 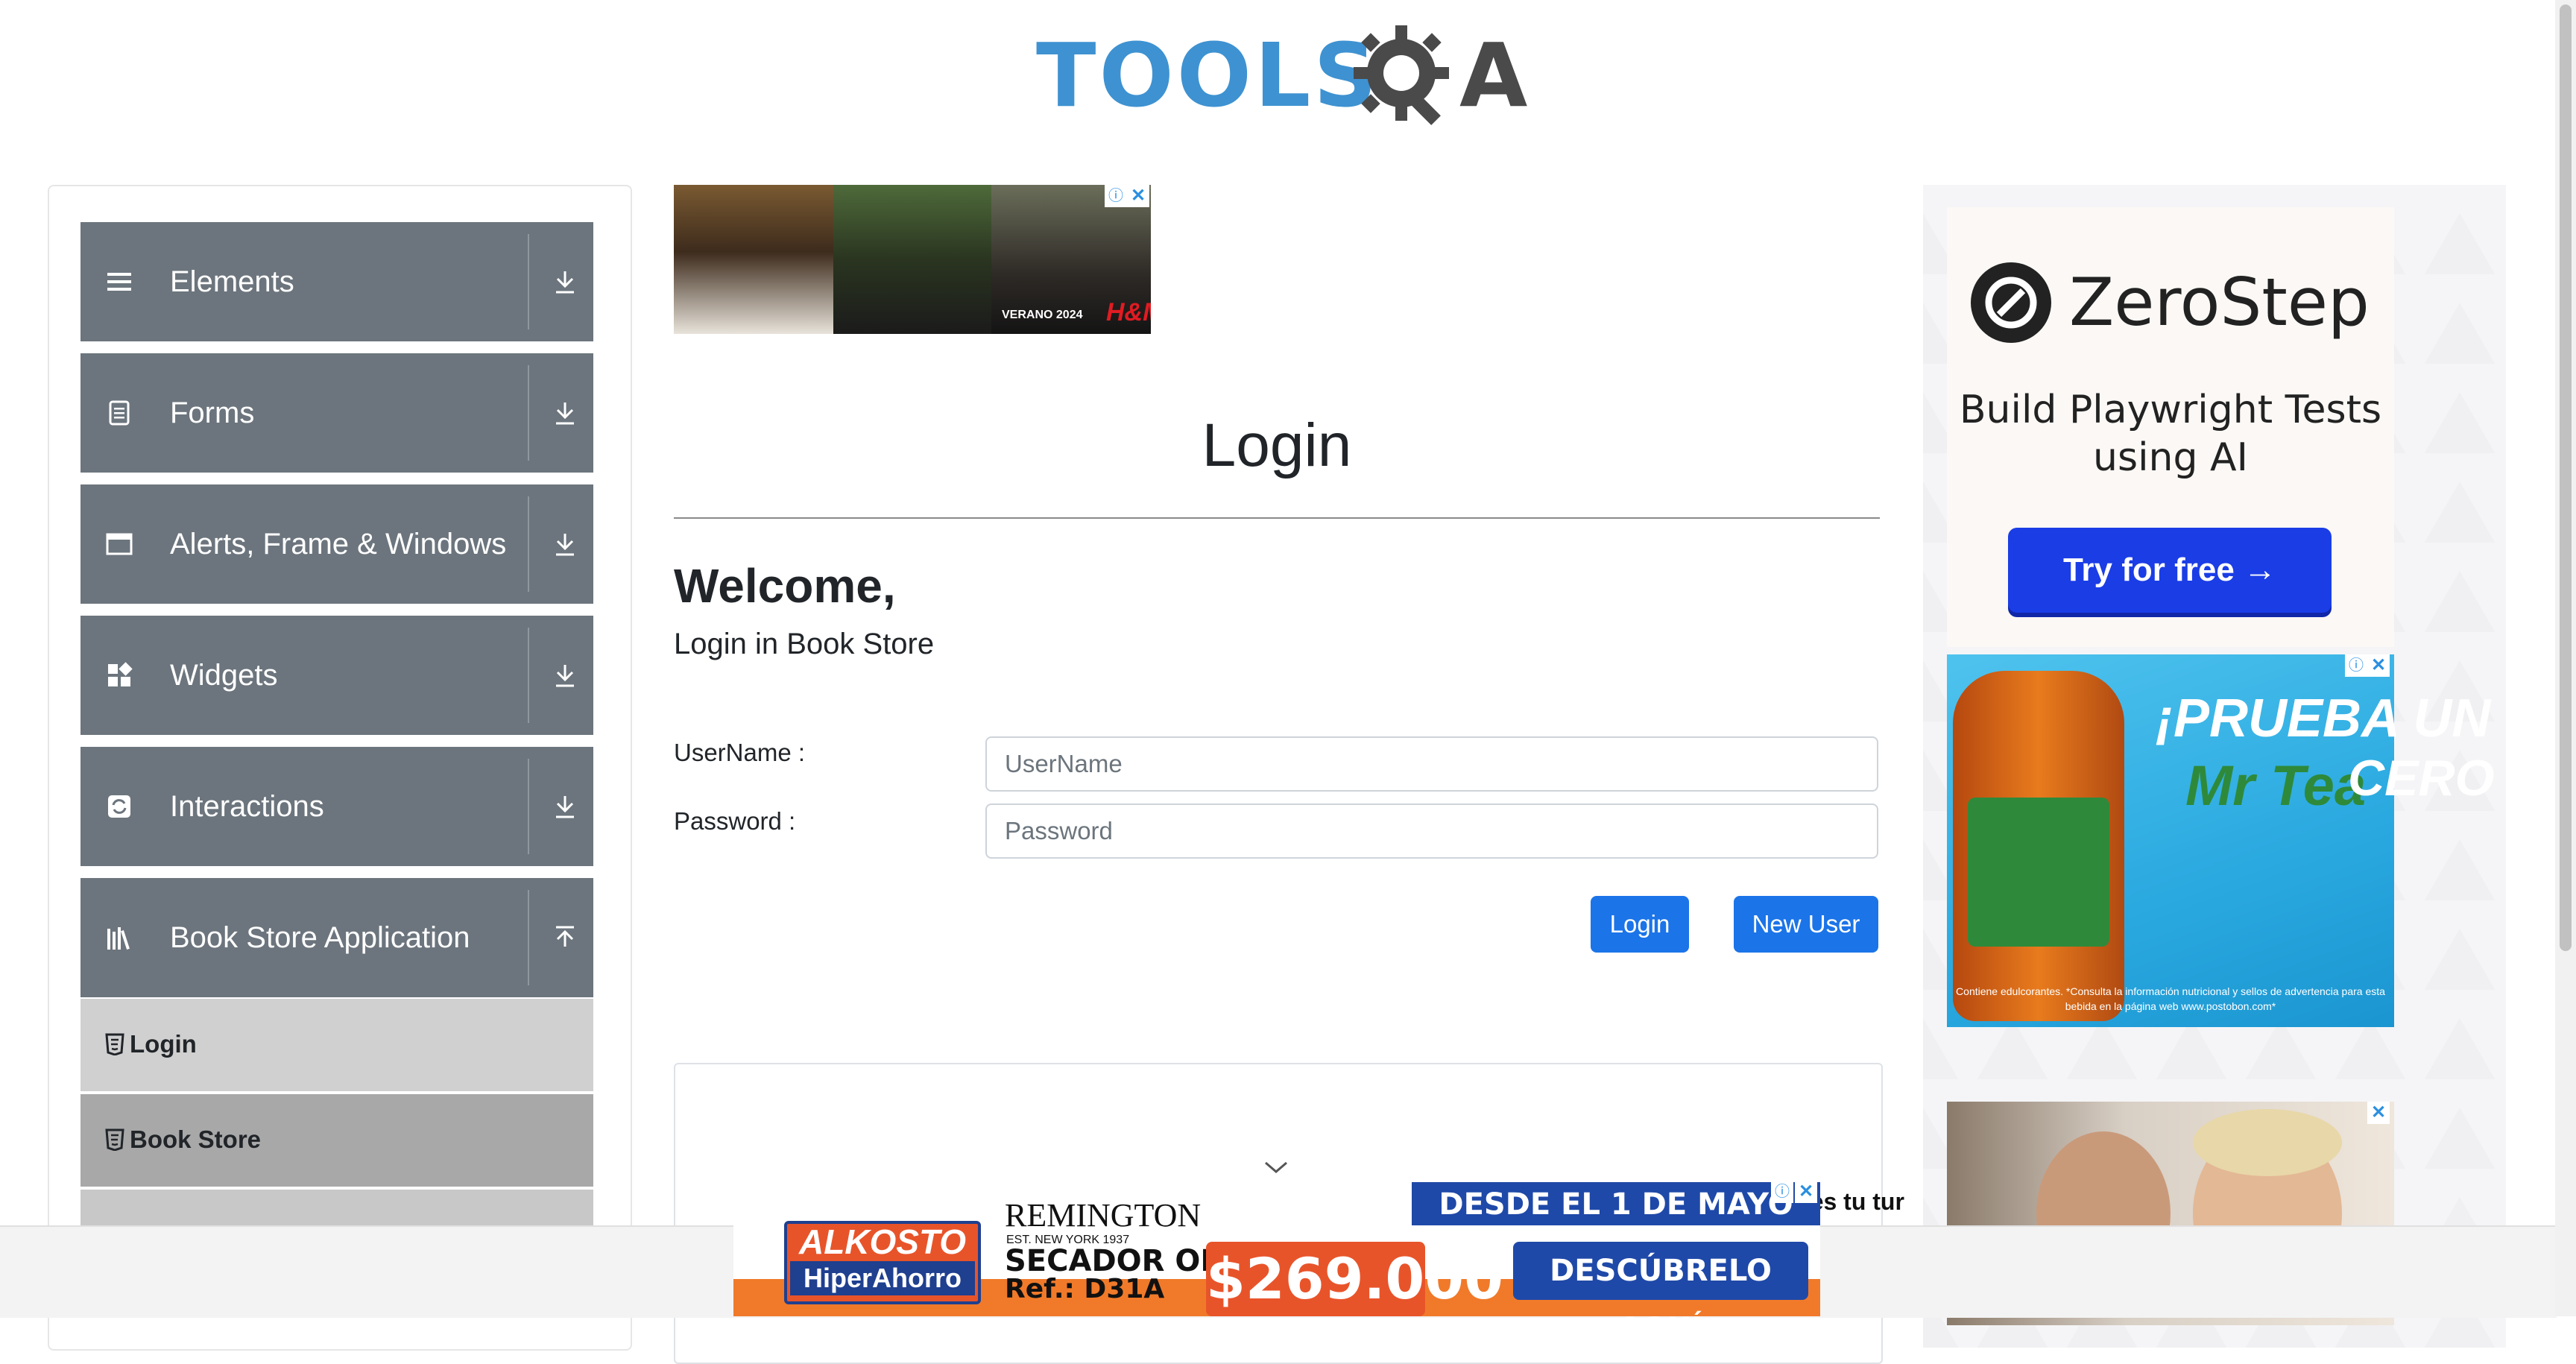 What do you see at coordinates (1103, 1215) in the screenshot?
I see `remington-brand: REMINGTON` at bounding box center [1103, 1215].